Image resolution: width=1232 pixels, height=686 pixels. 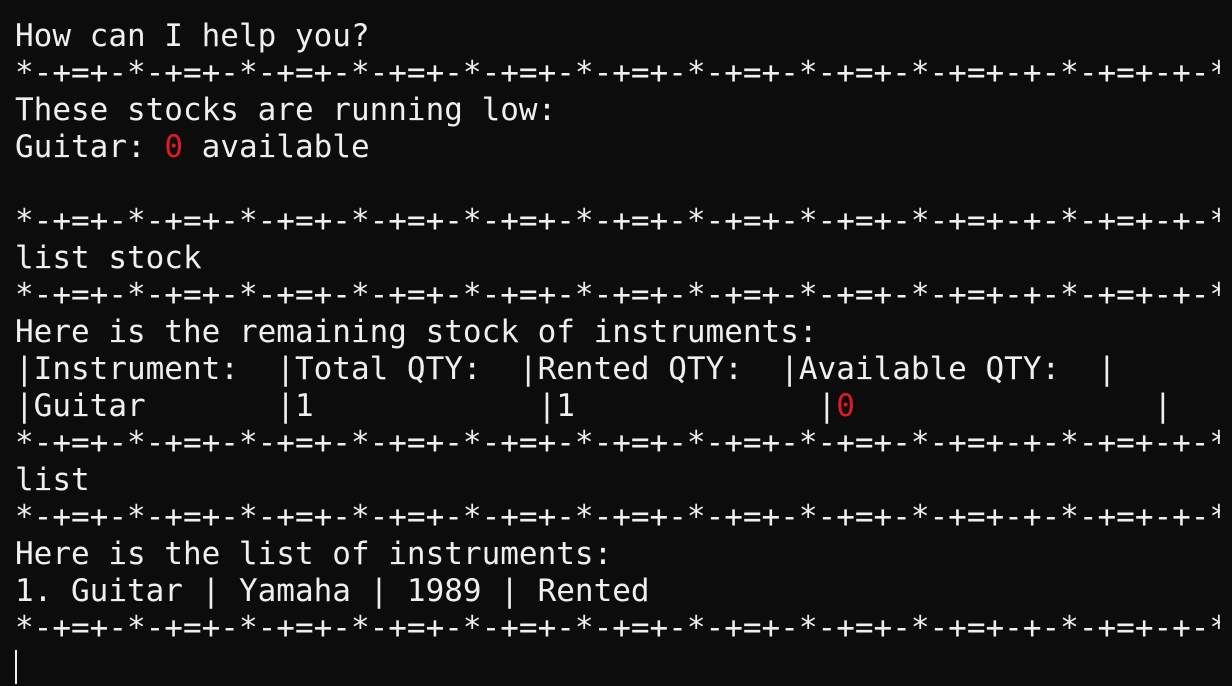 What do you see at coordinates (314, 554) in the screenshot?
I see `instrument-list-intro: Here is the list of instruments:` at bounding box center [314, 554].